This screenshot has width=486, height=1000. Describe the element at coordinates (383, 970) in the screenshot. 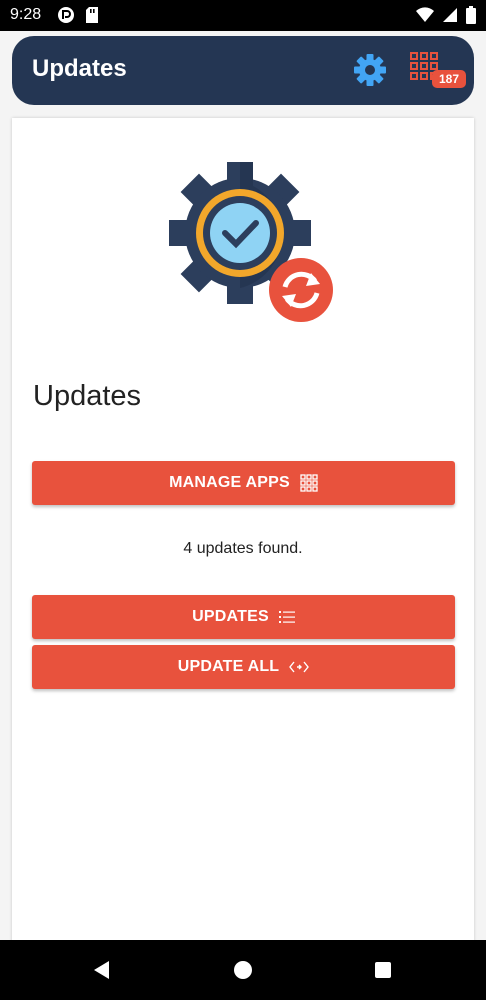

I see `recents-icon` at that location.